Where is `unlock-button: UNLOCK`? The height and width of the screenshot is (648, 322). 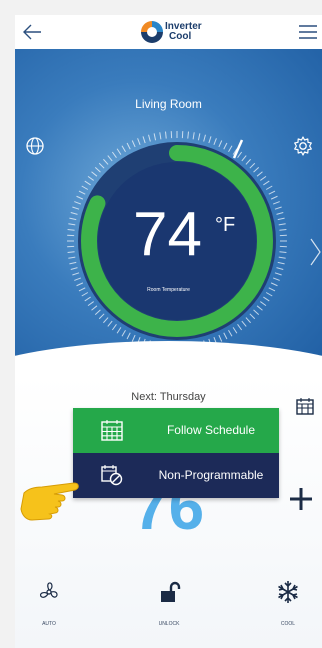
unlock-button: UNLOCK is located at coordinates (169, 603).